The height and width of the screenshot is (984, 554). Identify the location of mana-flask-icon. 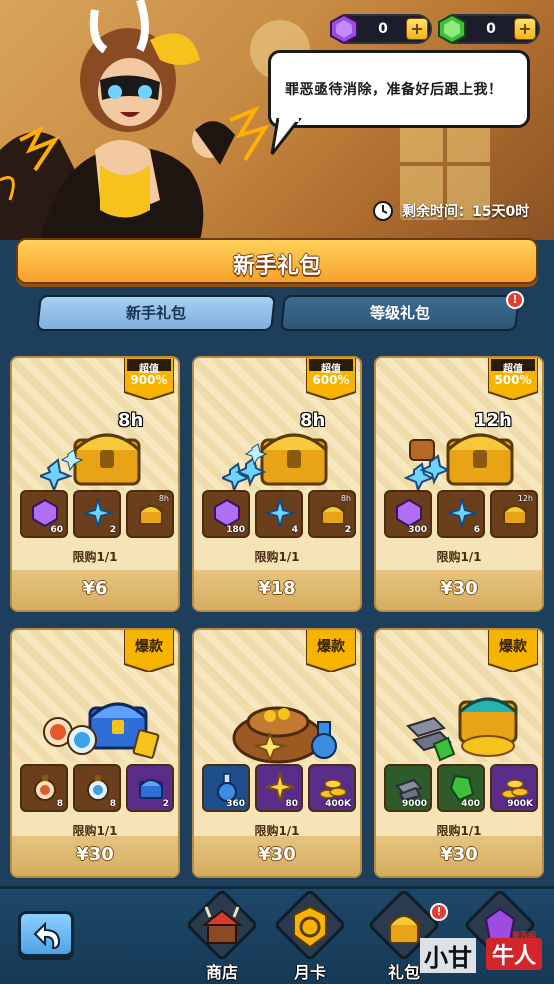
(227, 787).